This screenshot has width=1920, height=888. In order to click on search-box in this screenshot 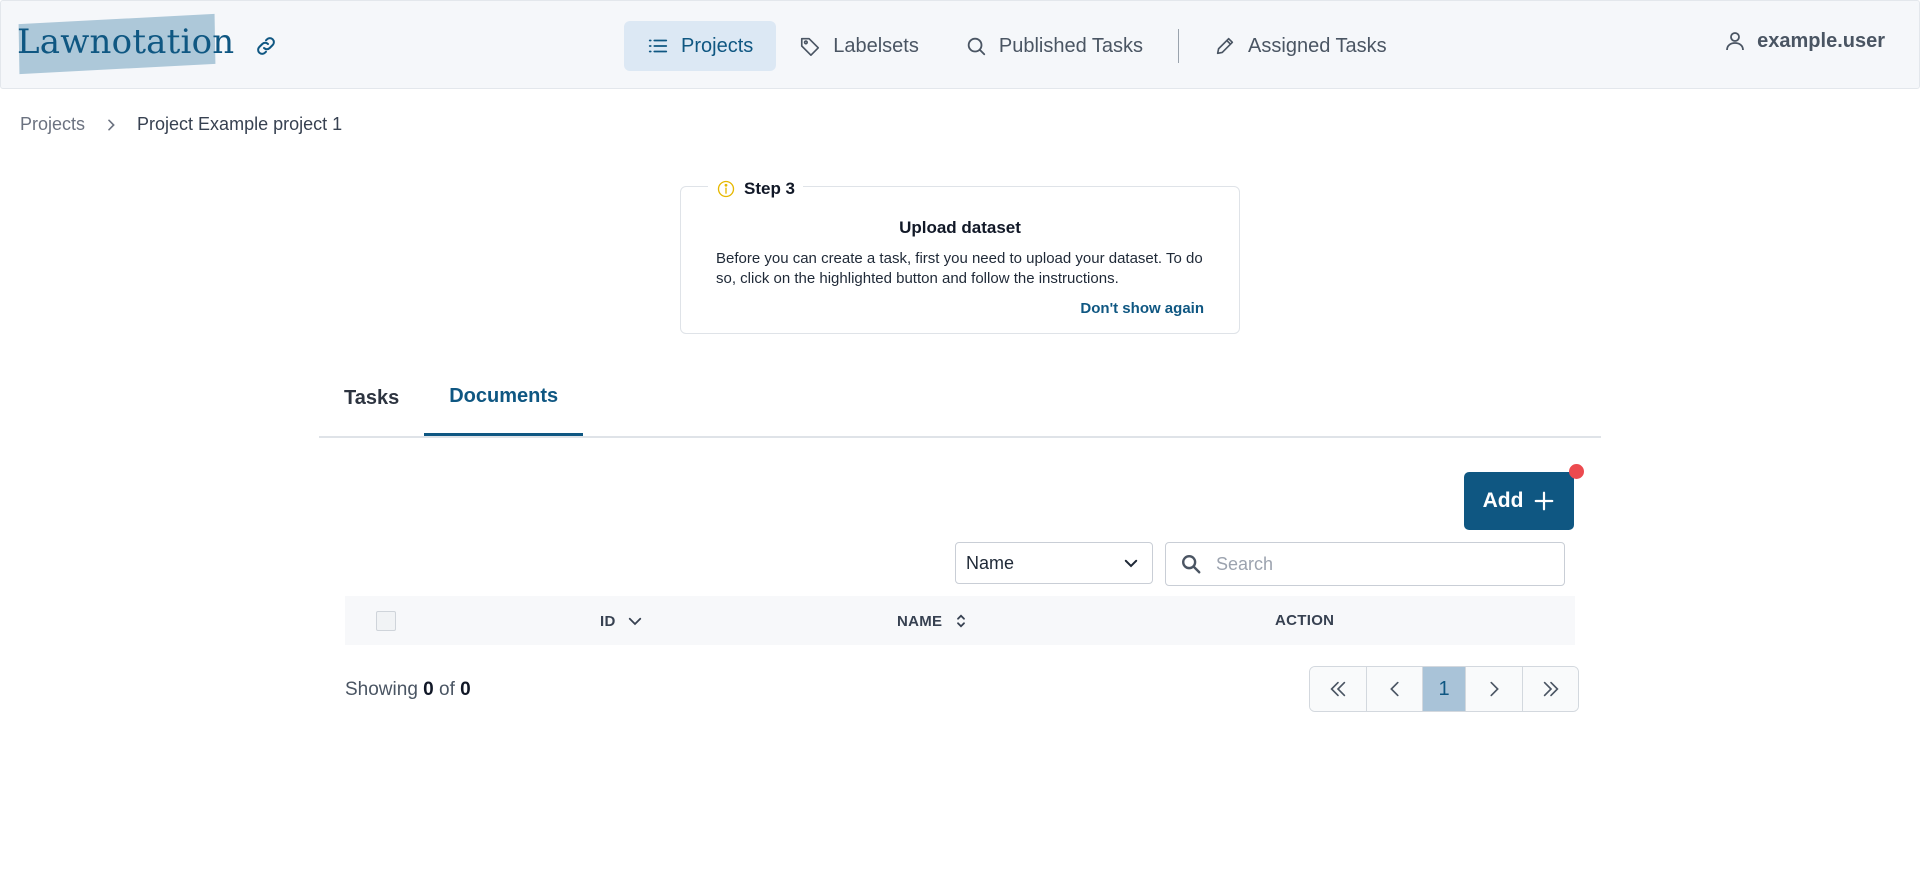, I will do `click(1365, 564)`.